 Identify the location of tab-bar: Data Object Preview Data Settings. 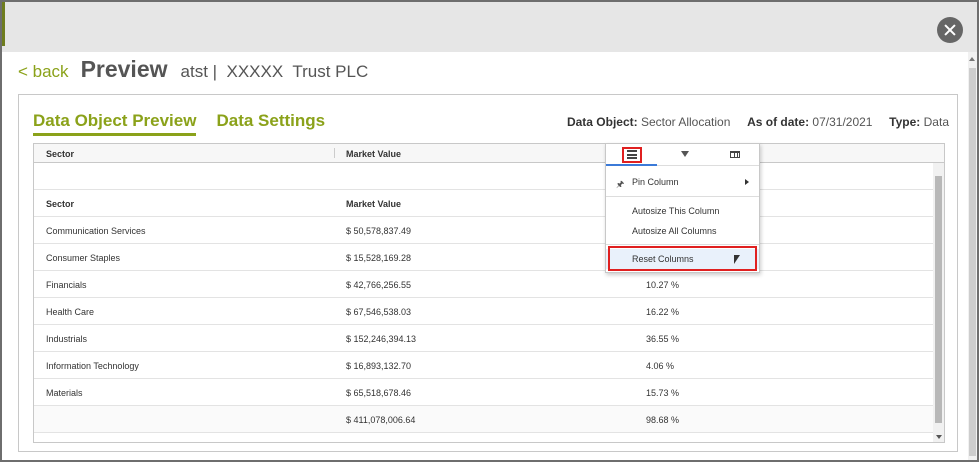
(189, 123).